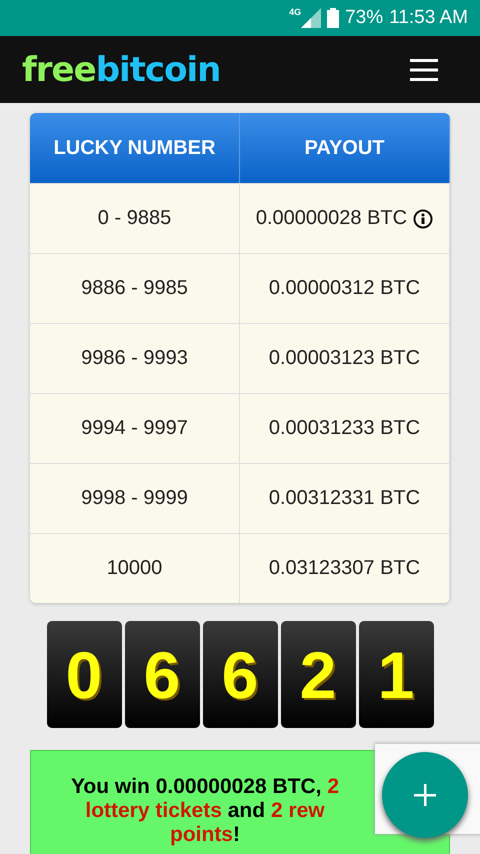 This screenshot has width=480, height=854. I want to click on number-digit: 2, so click(318, 674).